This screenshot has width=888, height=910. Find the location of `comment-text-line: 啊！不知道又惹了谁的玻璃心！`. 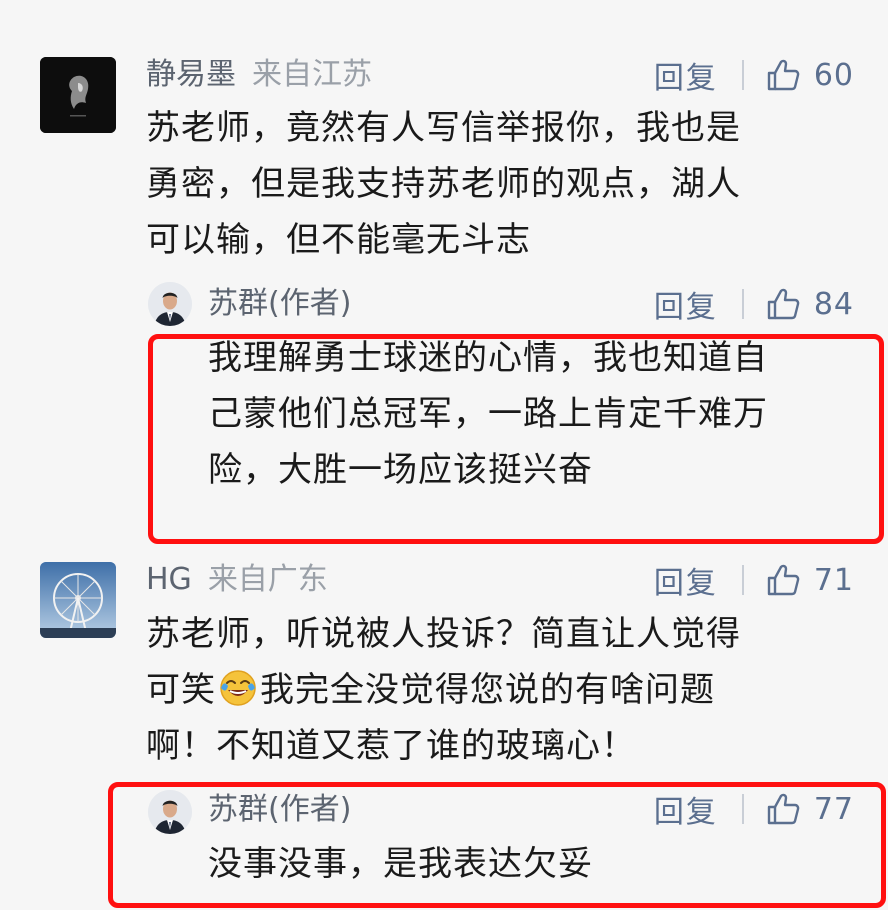

comment-text-line: 啊！不知道又惹了谁的玻璃心！ is located at coordinates (391, 746).